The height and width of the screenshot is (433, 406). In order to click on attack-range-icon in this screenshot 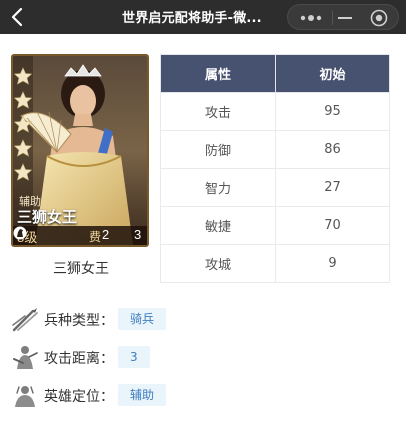, I will do `click(25, 357)`.